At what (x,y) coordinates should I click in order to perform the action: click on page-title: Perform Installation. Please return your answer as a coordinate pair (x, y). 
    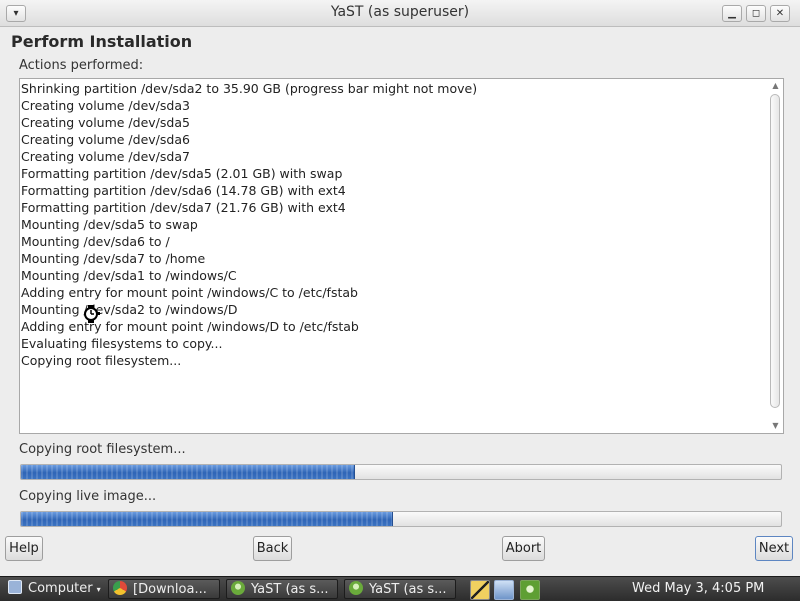
    Looking at the image, I should click on (102, 41).